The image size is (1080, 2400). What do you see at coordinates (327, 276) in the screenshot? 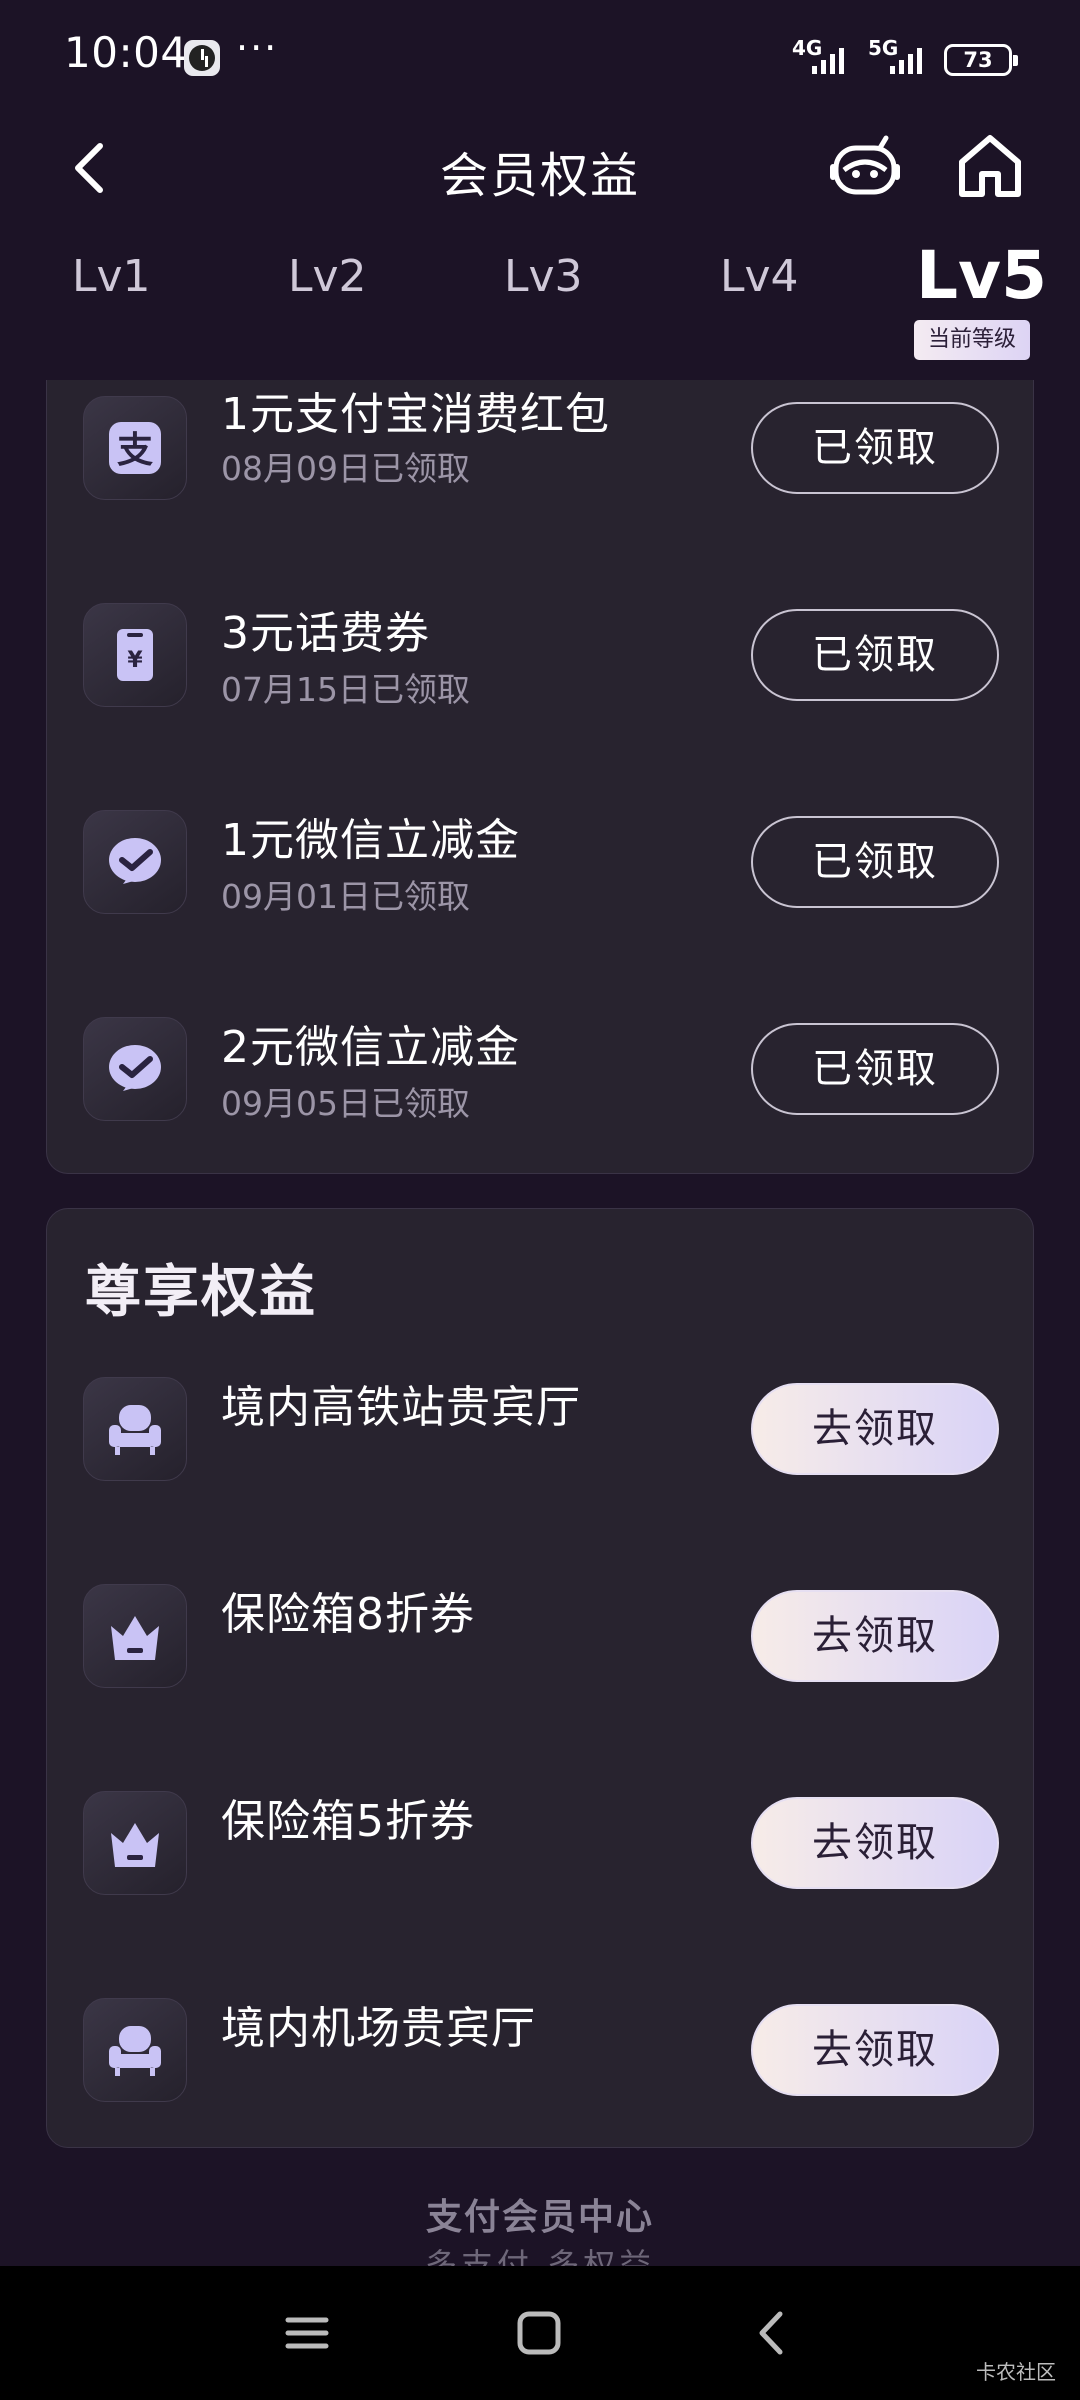
I see `tab-lv2: Lv2` at bounding box center [327, 276].